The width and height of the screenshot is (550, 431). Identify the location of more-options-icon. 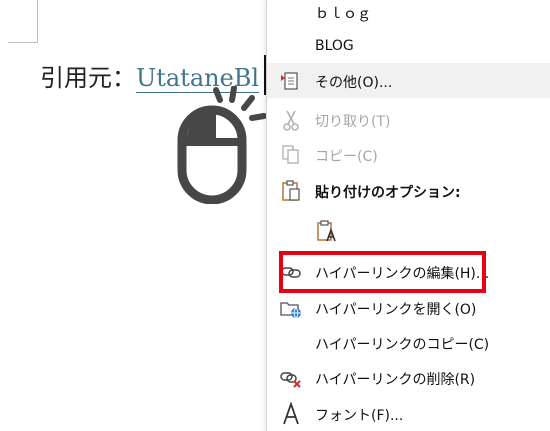
(289, 81).